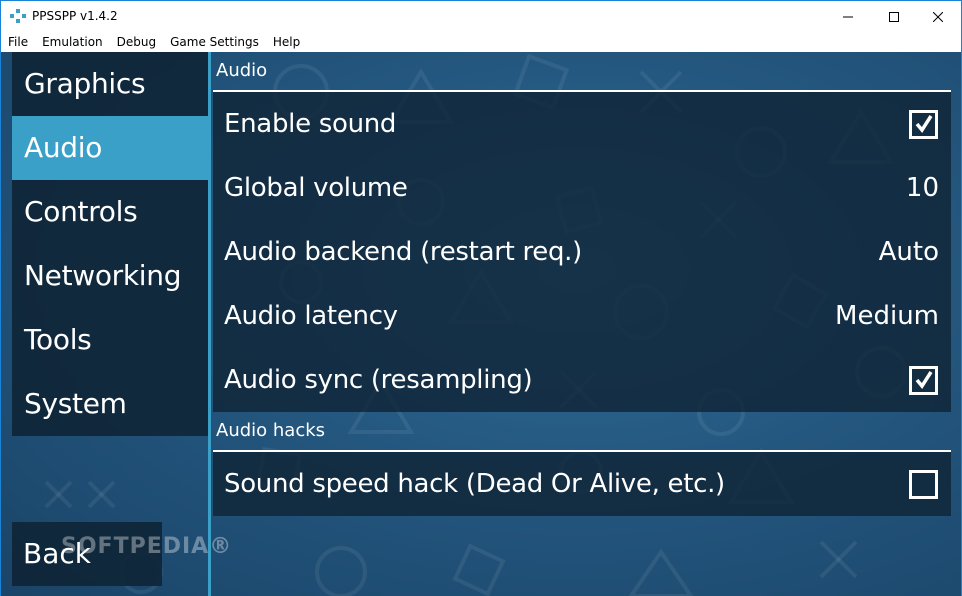 This screenshot has width=962, height=596. I want to click on sidebar-divider, so click(209, 324).